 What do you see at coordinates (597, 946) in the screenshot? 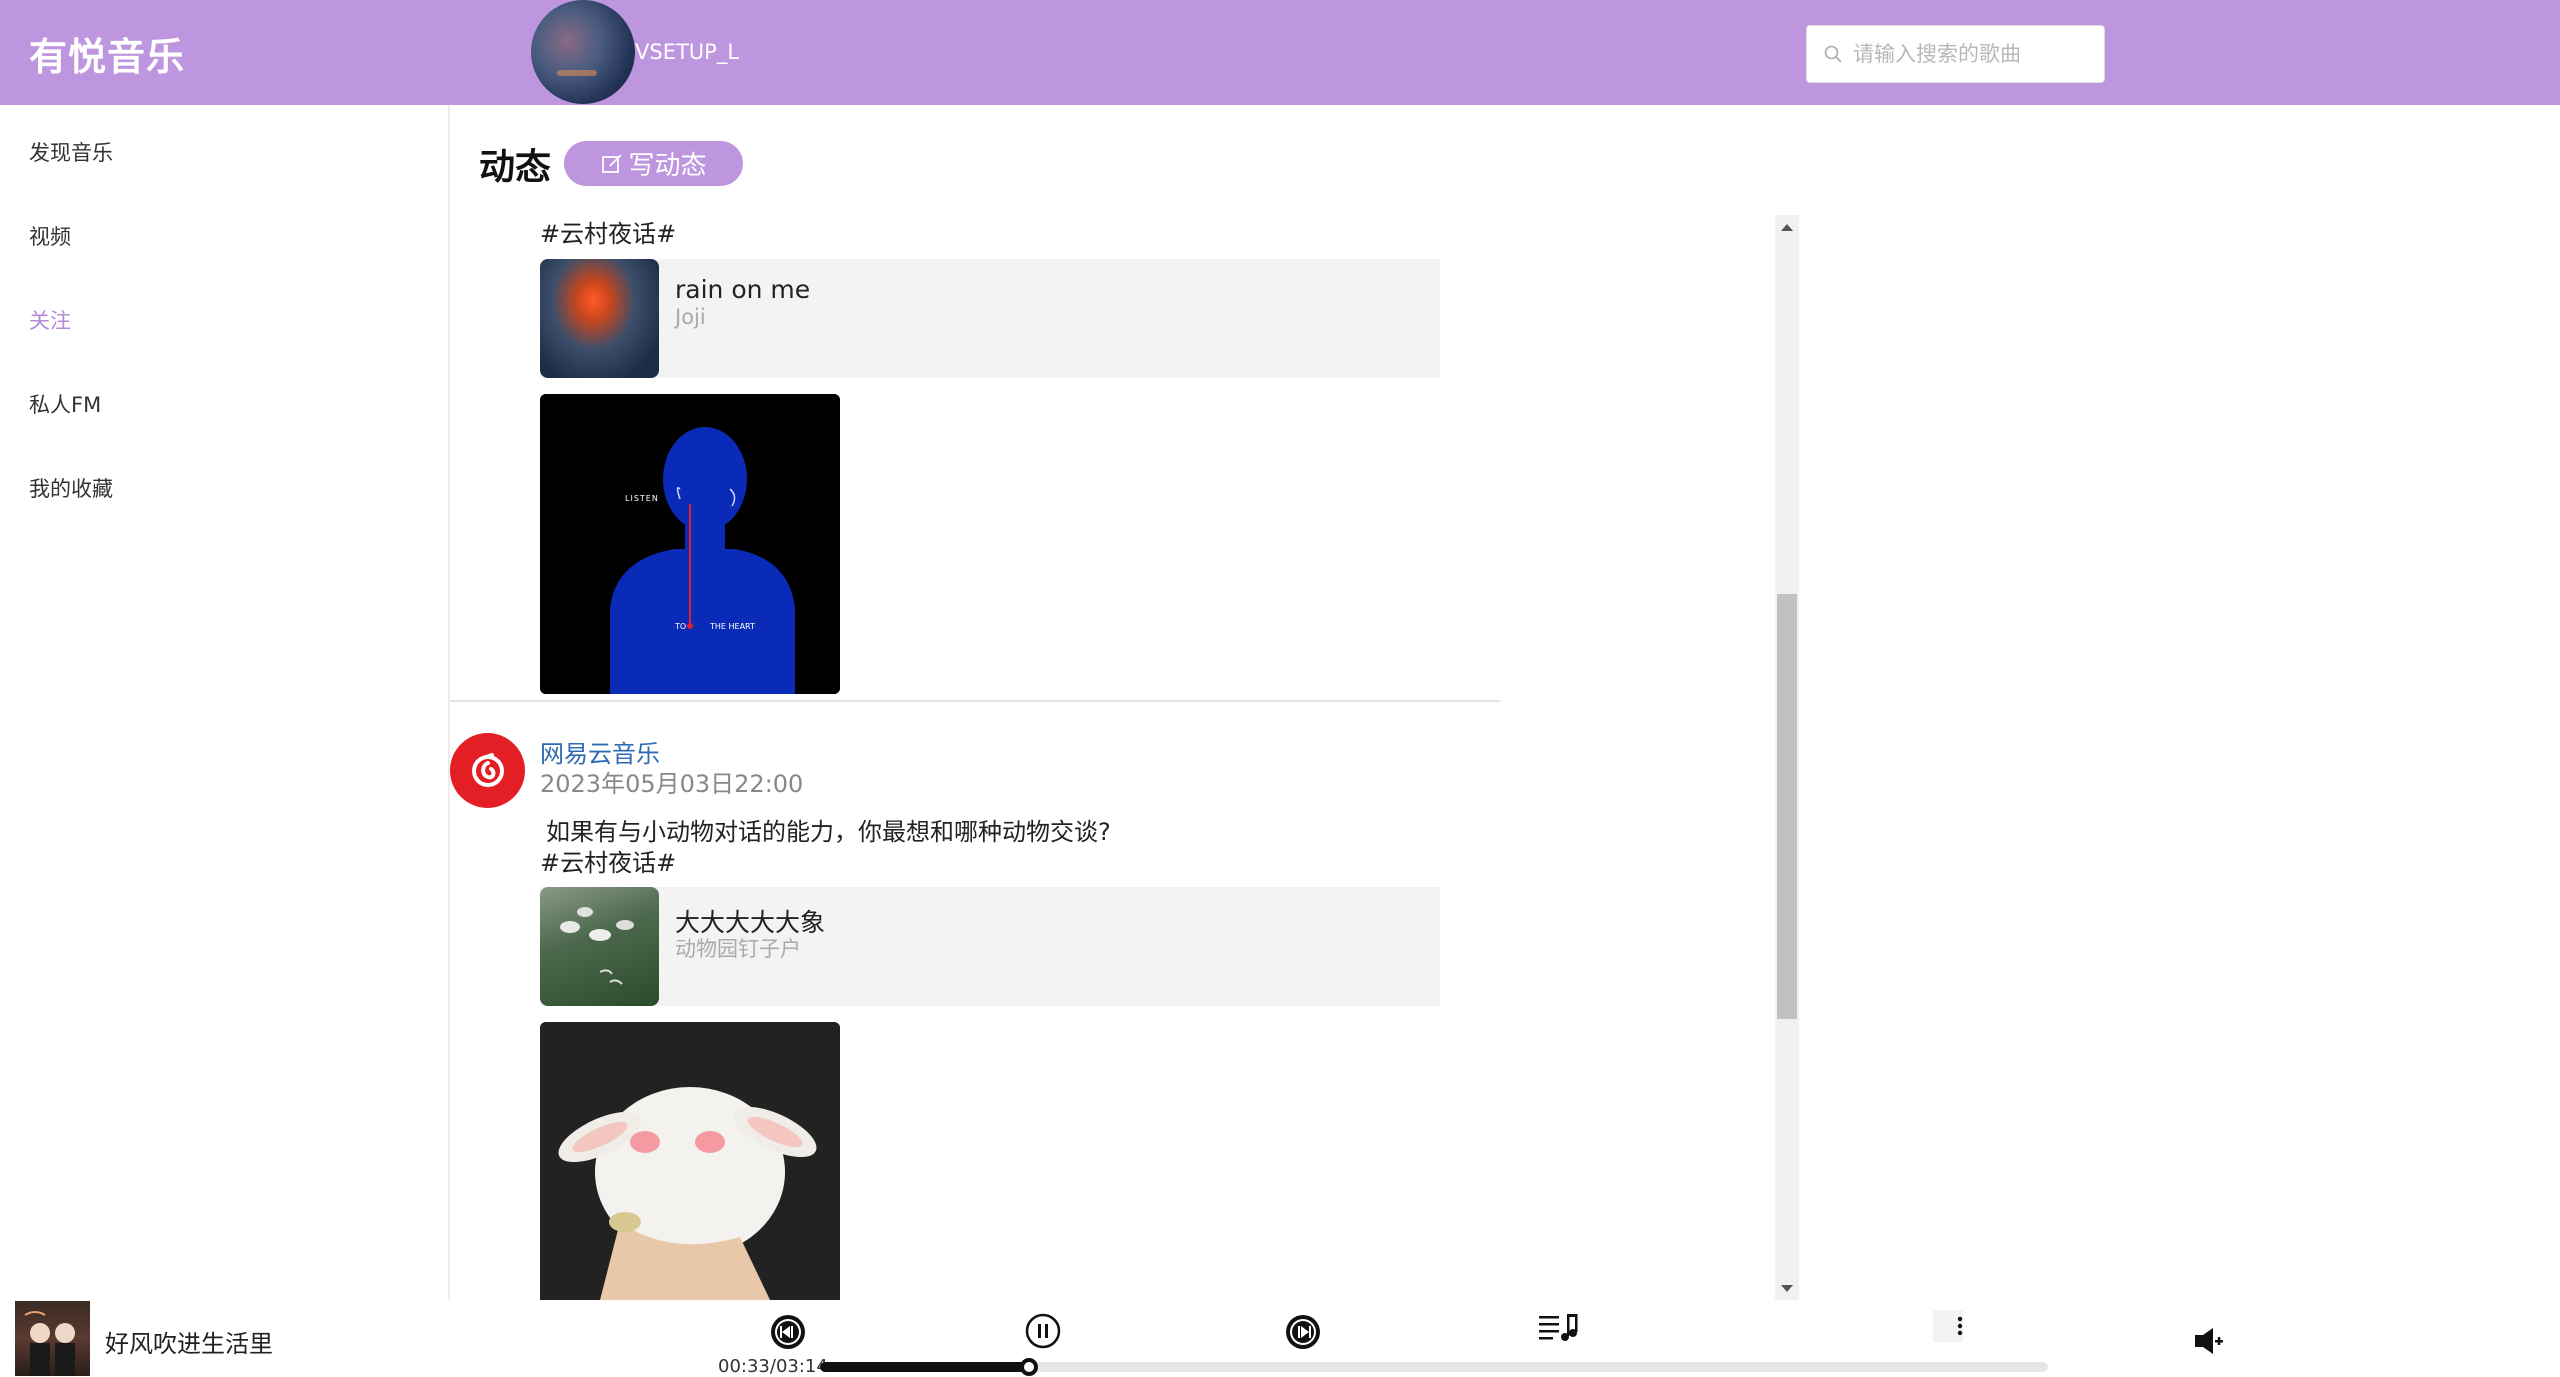
I see `geese-artwork` at bounding box center [597, 946].